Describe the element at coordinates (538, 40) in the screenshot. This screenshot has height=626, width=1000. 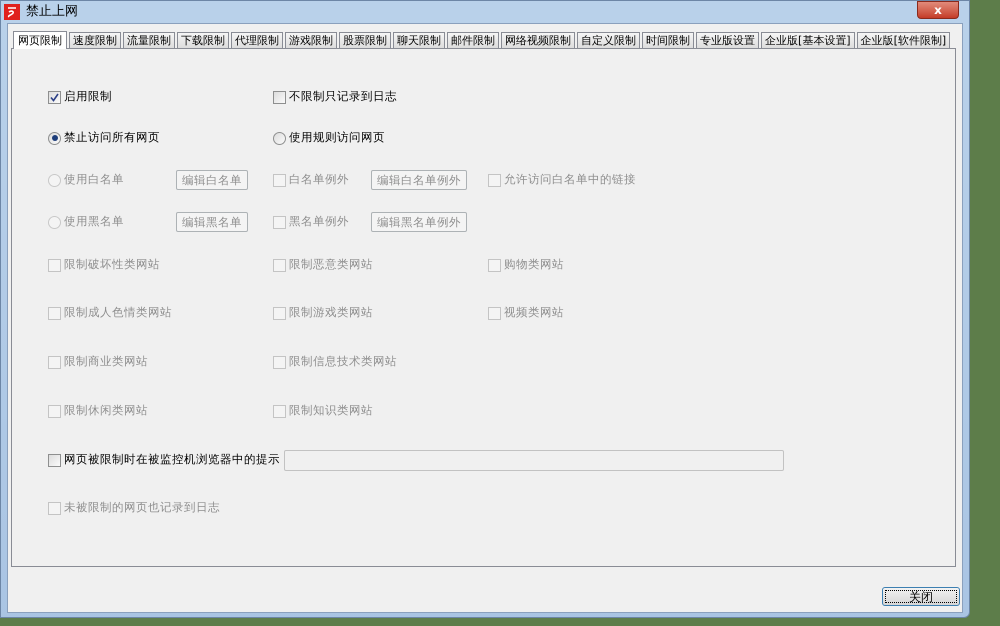
I see `tab: 网络视频限制` at that location.